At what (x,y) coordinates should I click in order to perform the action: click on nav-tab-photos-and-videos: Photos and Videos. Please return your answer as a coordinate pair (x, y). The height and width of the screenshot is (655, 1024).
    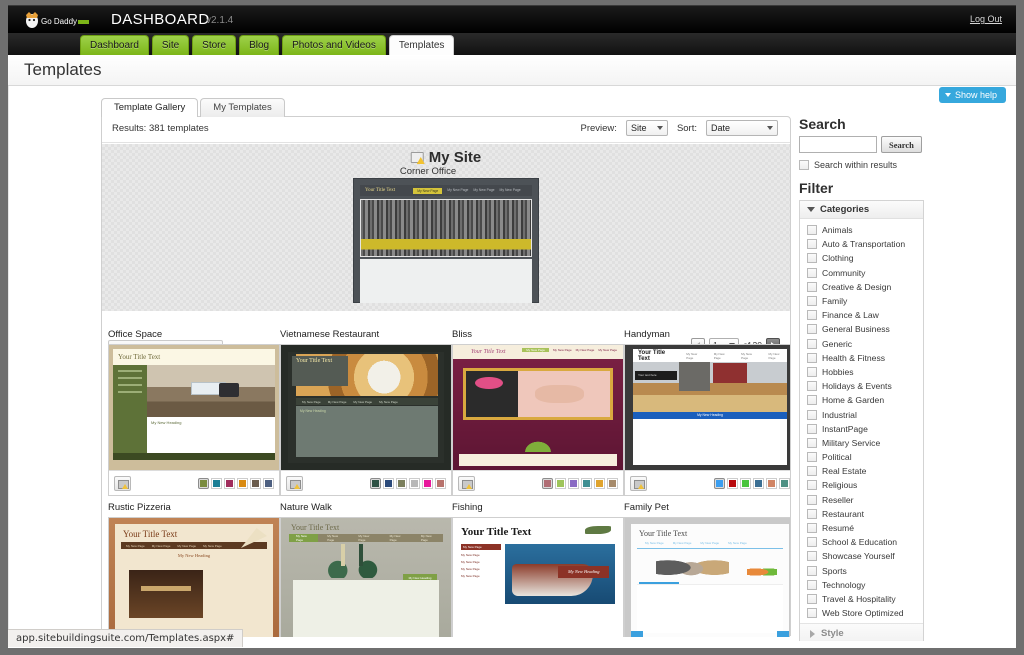
    Looking at the image, I should click on (334, 45).